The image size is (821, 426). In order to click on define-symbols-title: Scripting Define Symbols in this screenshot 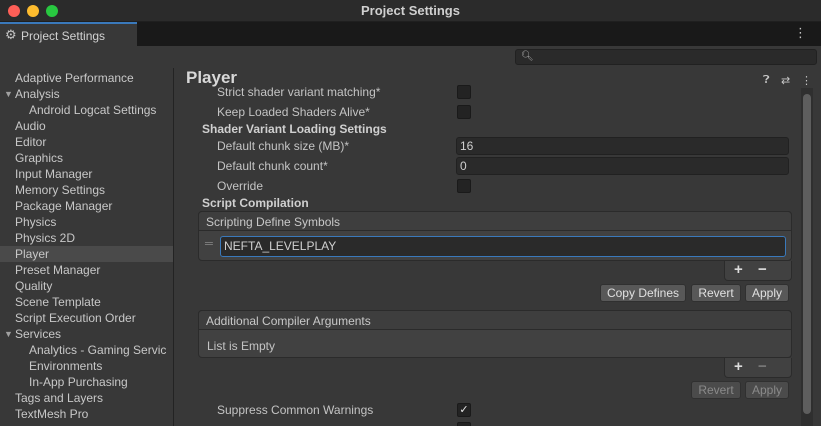, I will do `click(273, 222)`.